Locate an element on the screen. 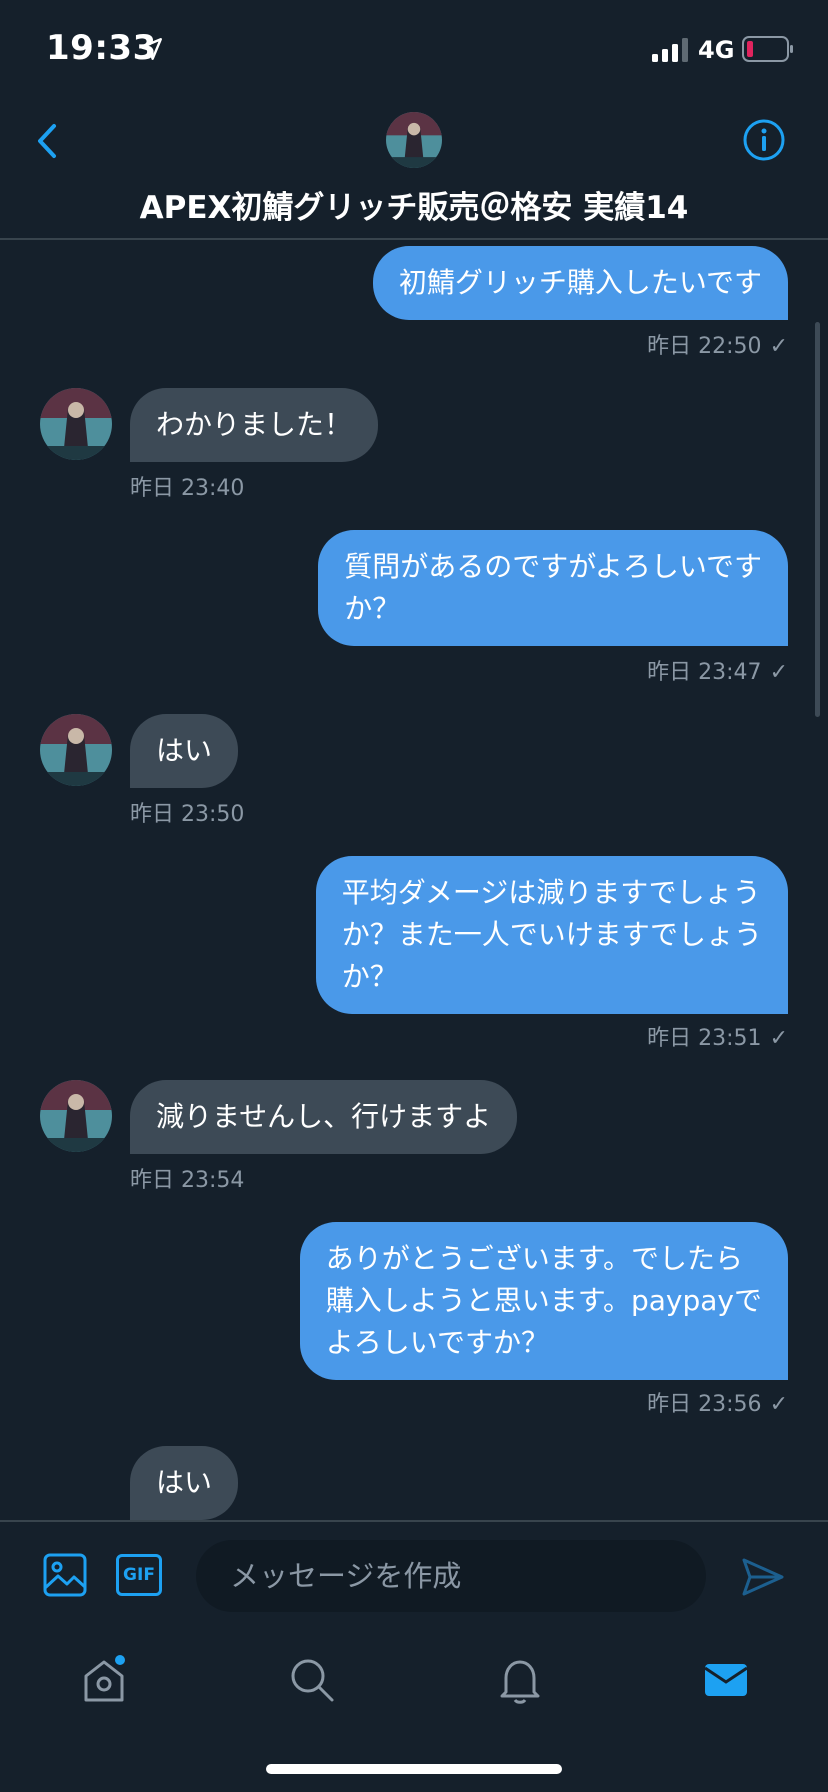  received-message-bubble: わかりました！ is located at coordinates (254, 425).